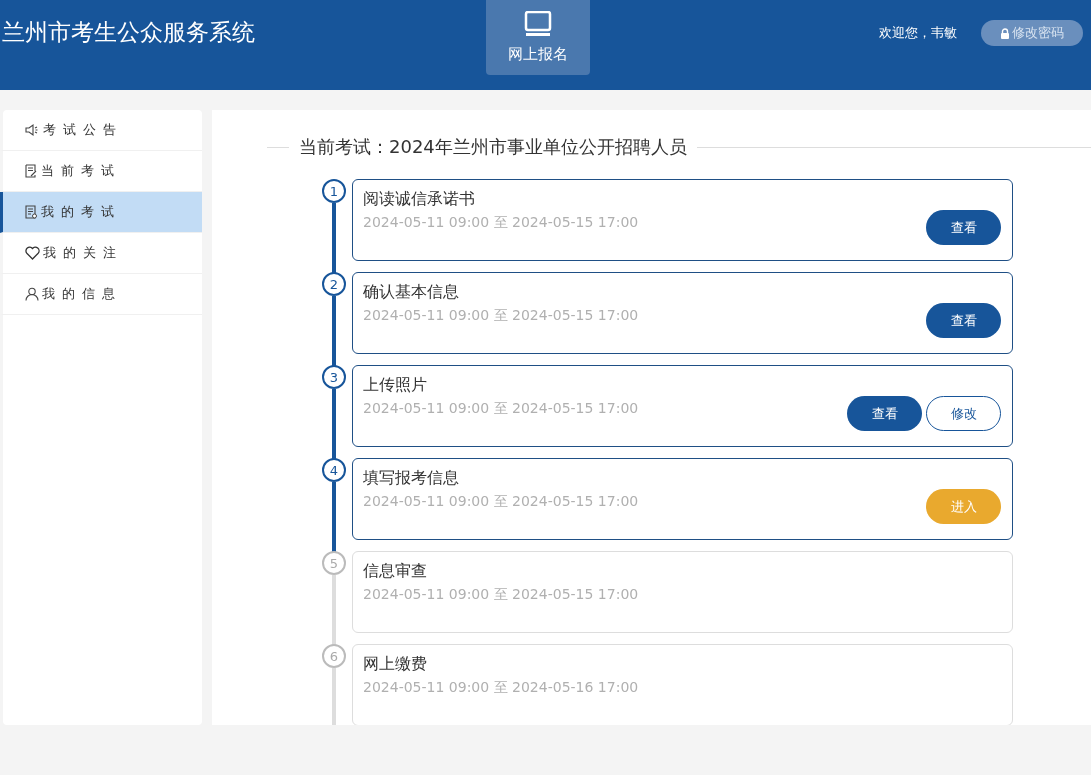 Image resolution: width=1091 pixels, height=775 pixels. What do you see at coordinates (31, 212) in the screenshot?
I see `document-icon` at bounding box center [31, 212].